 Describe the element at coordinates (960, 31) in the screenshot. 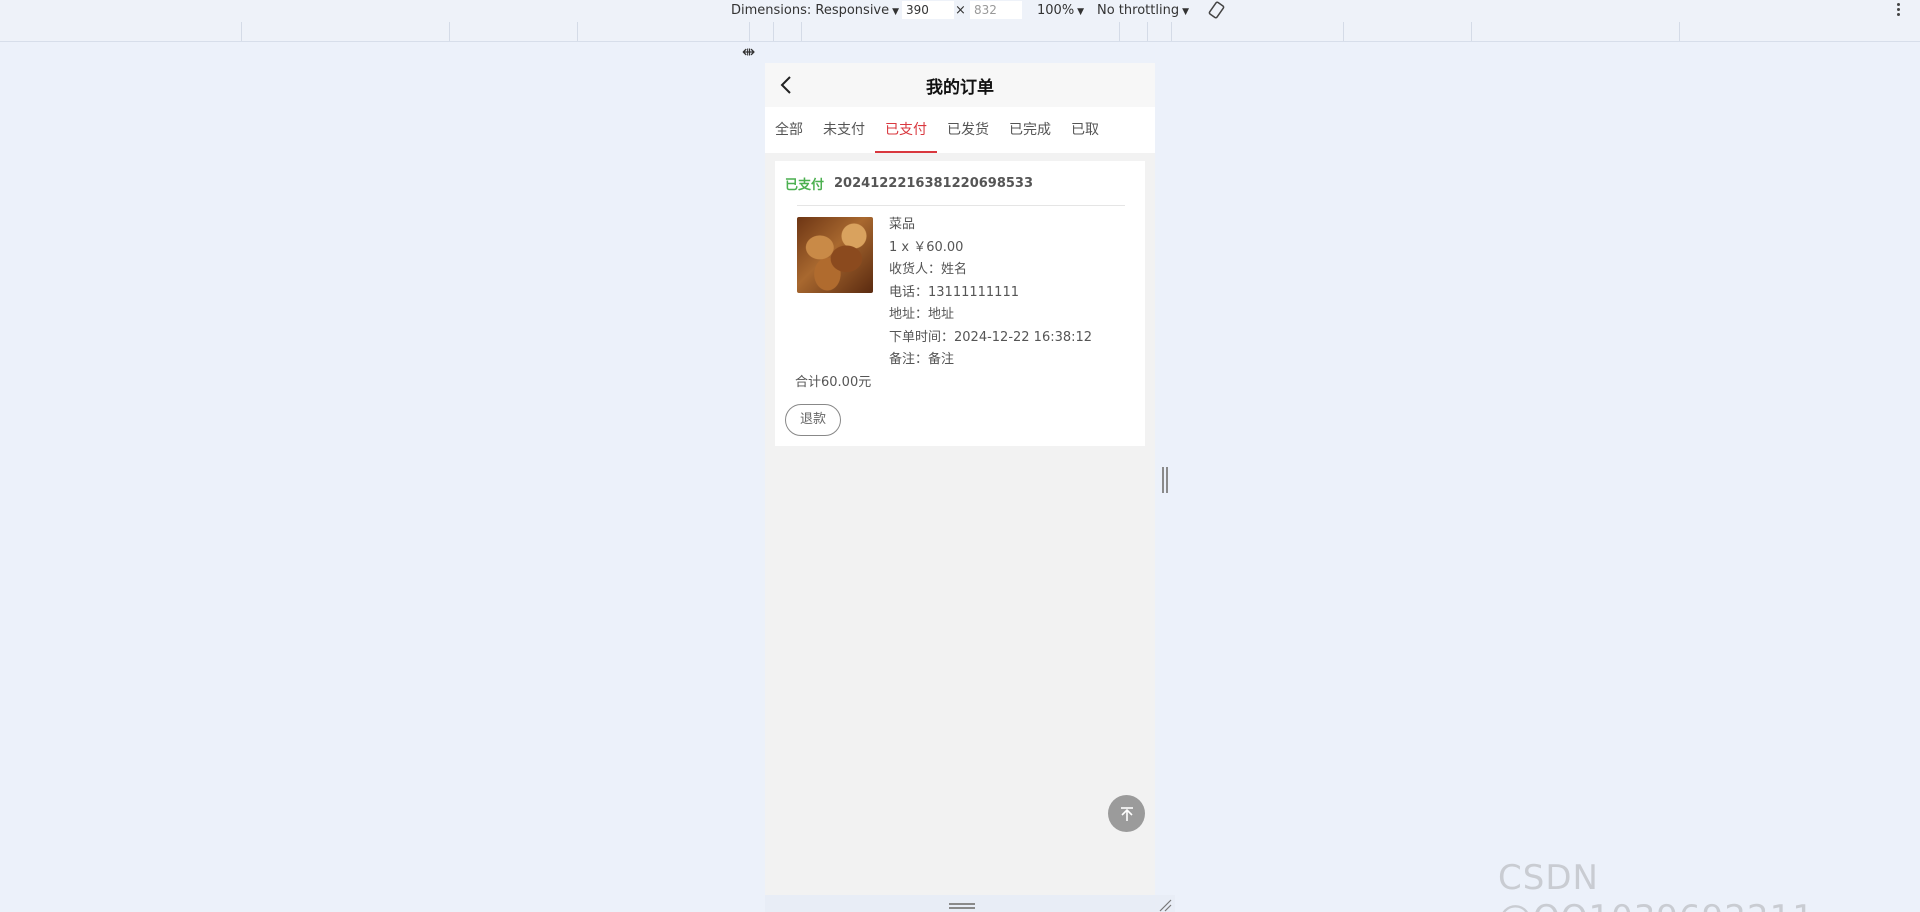

I see `media-query-ruler` at that location.